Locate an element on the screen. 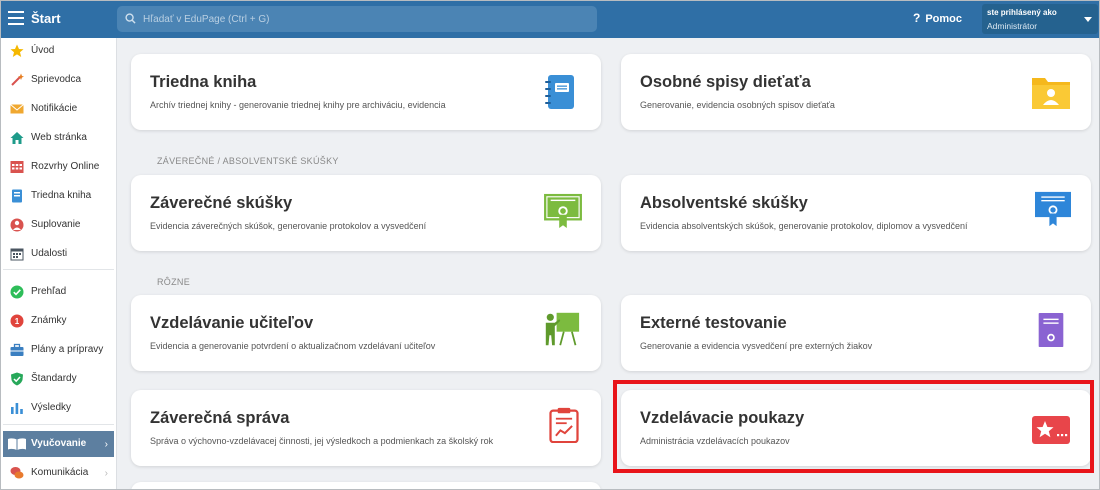 The image size is (1100, 490). page-title: Štart is located at coordinates (46, 18).